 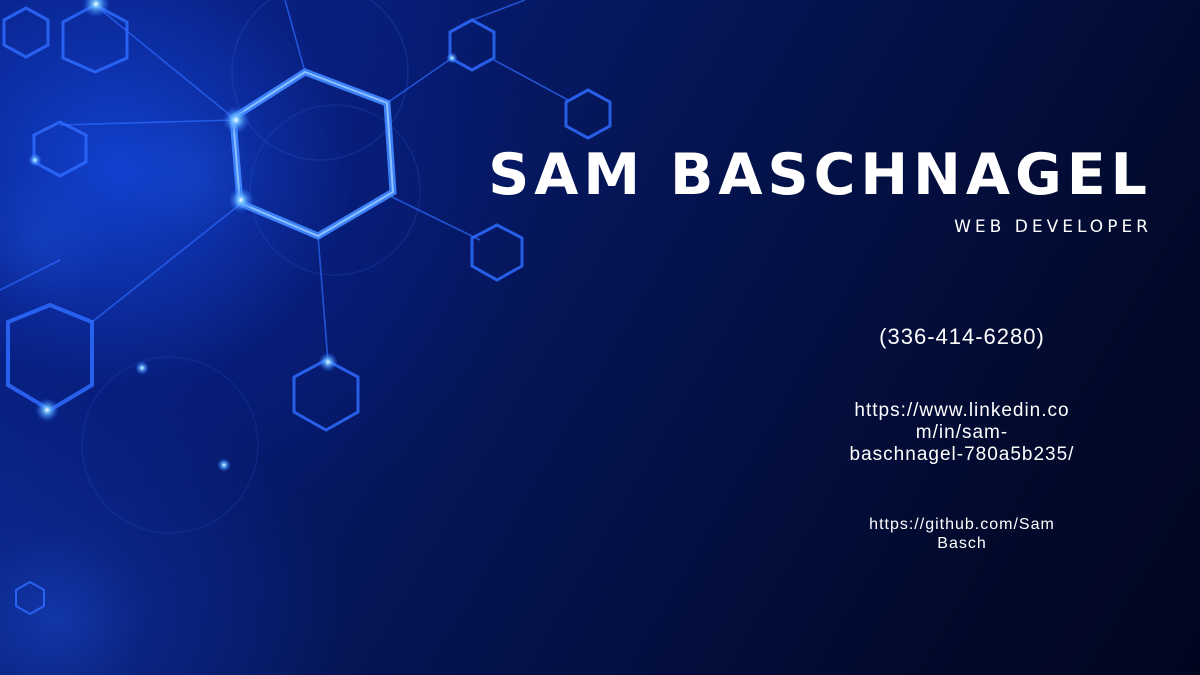 What do you see at coordinates (962, 410) in the screenshot?
I see `linkedin-url-line: https://www.linkedin.co` at bounding box center [962, 410].